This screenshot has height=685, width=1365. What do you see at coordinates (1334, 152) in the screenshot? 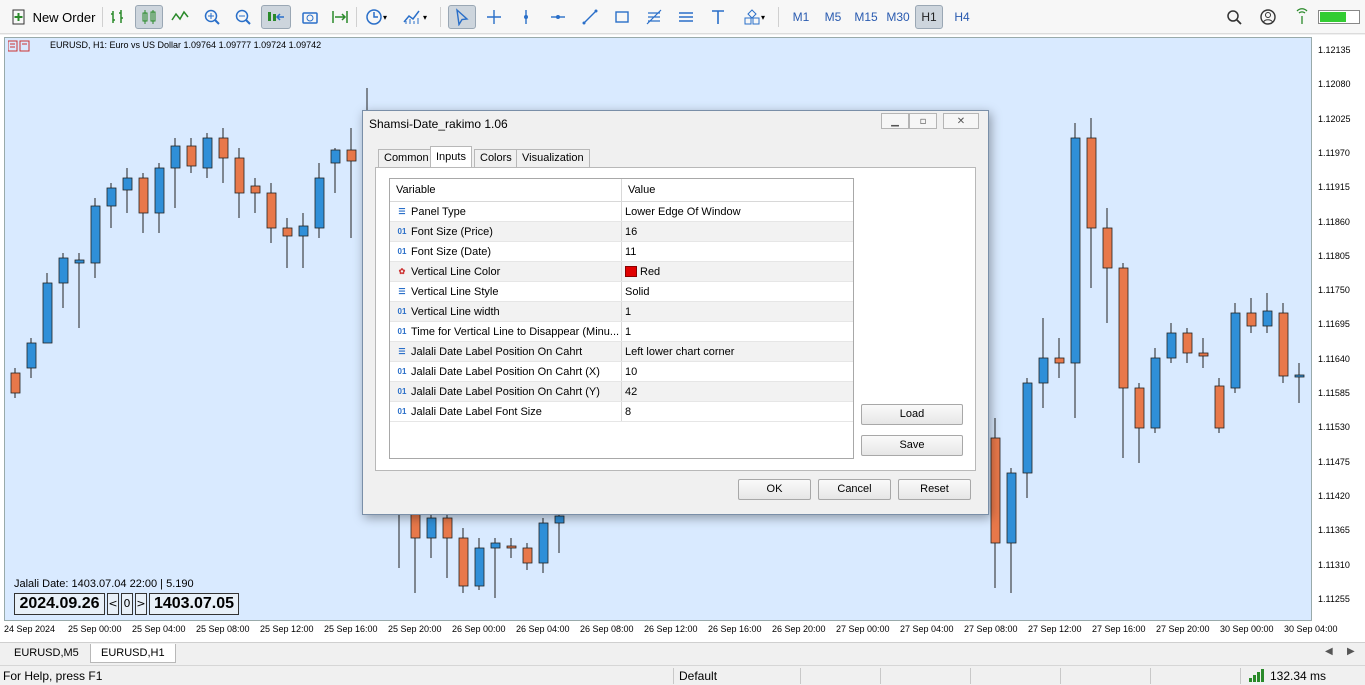
I see `price-axis-label: 1.11970` at bounding box center [1334, 152].